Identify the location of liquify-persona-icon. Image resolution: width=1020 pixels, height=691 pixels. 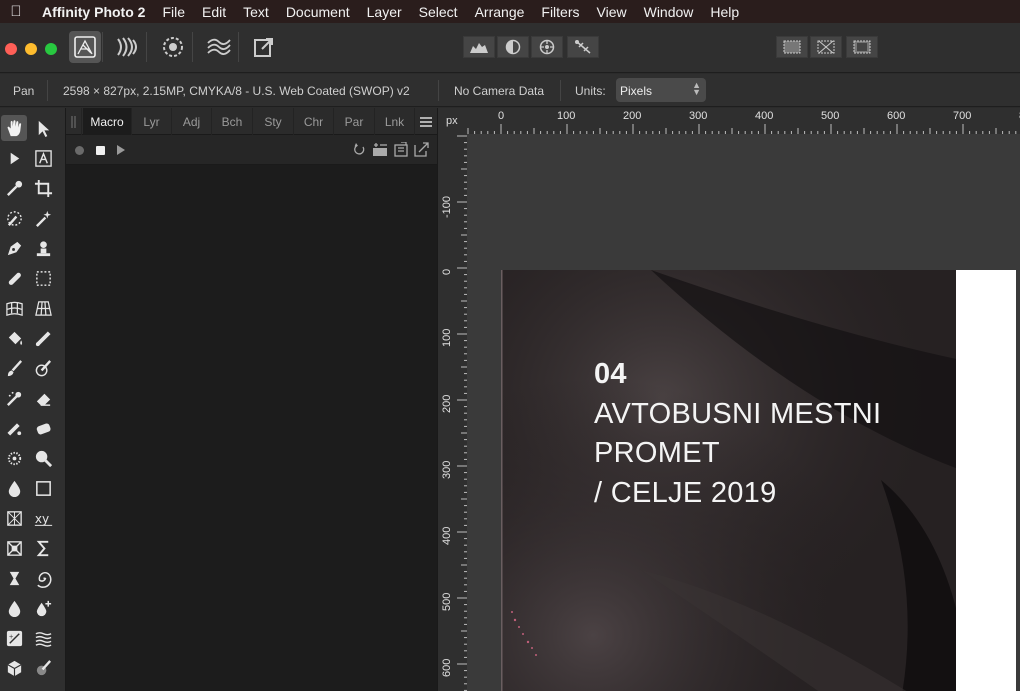
(128, 47).